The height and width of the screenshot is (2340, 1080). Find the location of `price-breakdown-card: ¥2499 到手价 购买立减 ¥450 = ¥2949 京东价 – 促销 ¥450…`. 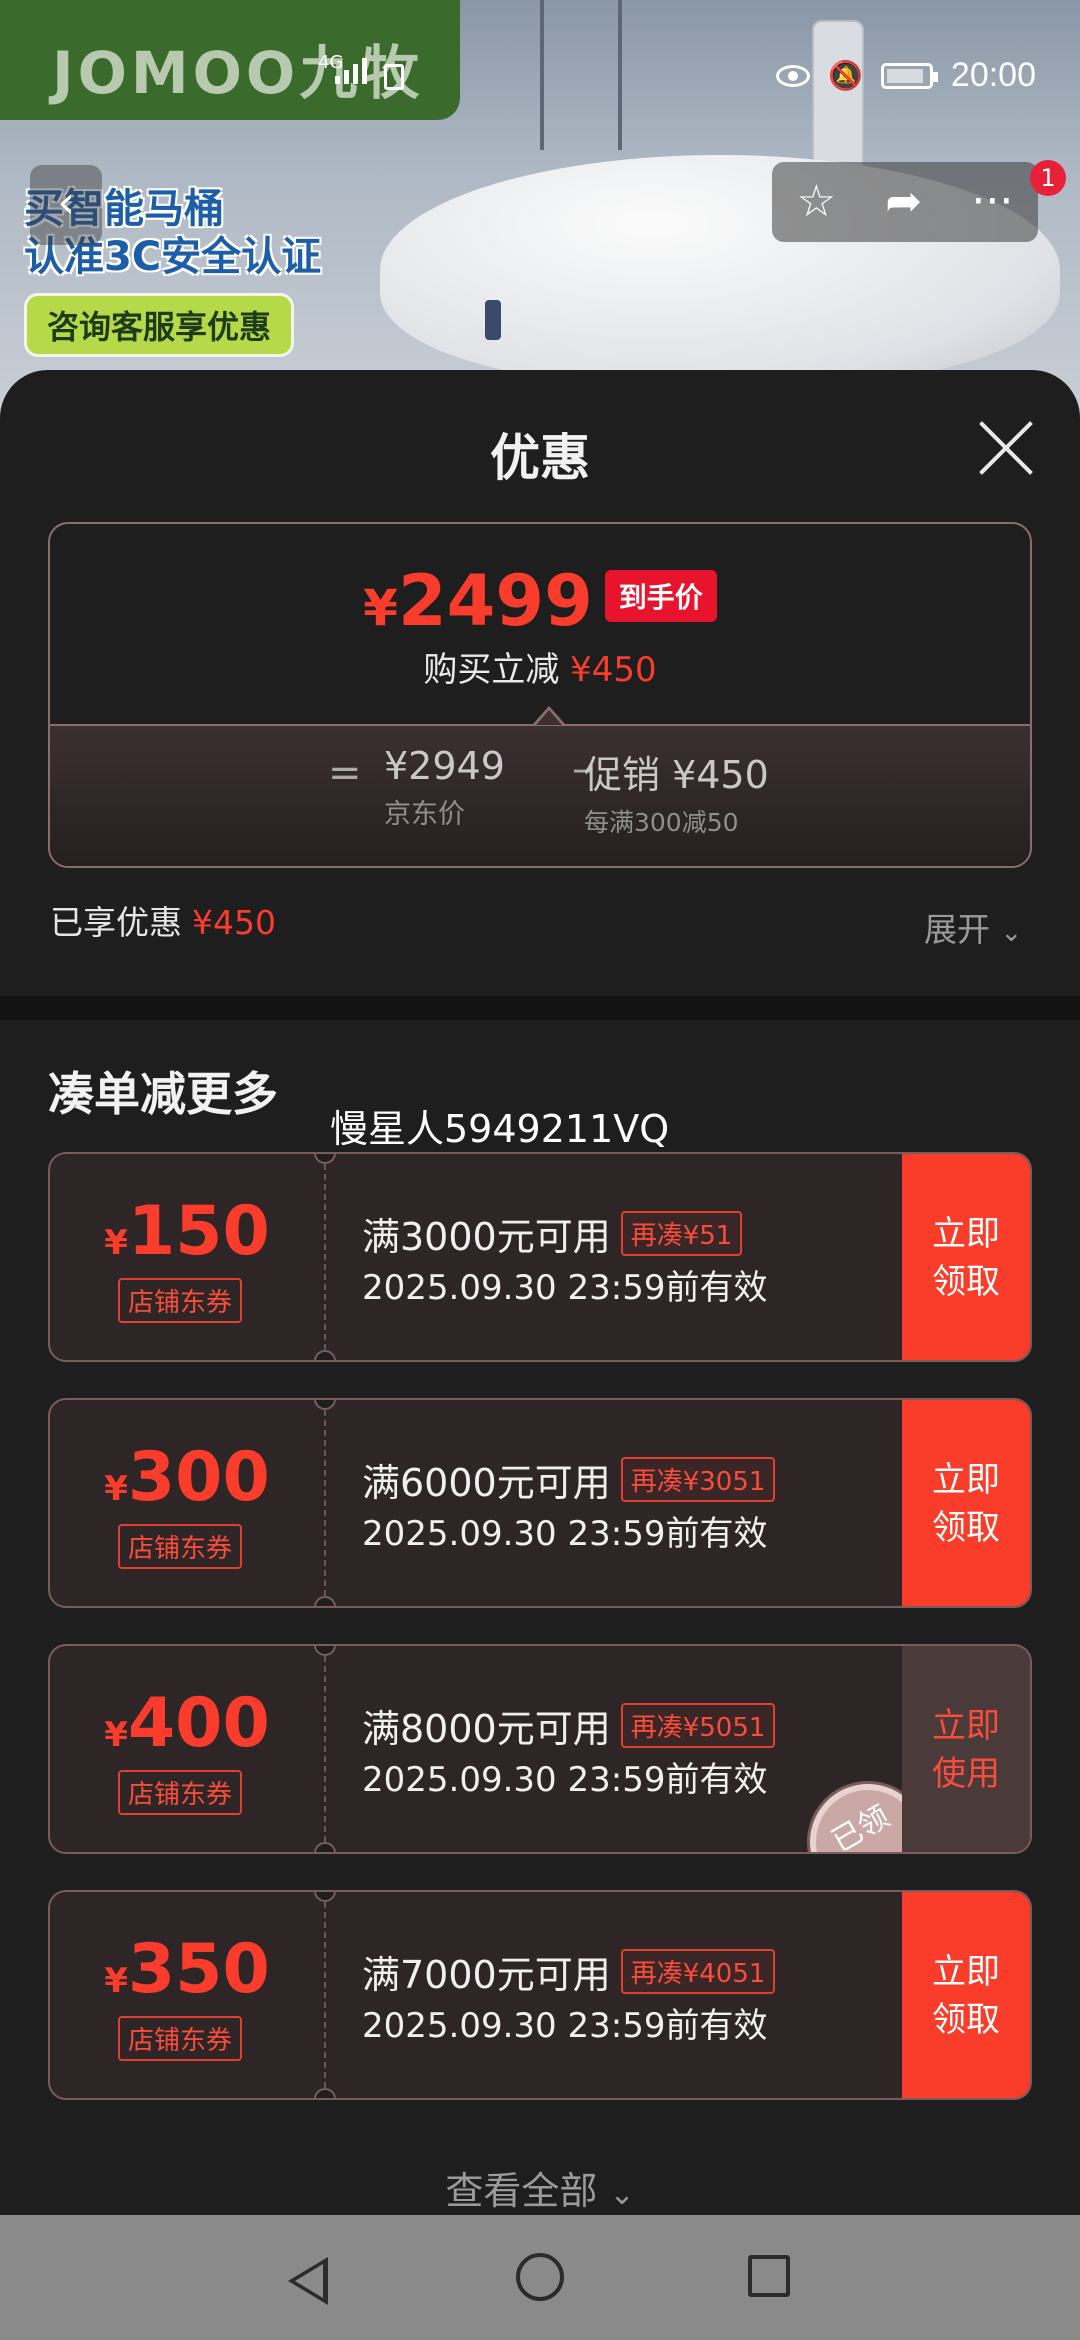

price-breakdown-card: ¥2499 到手价 购买立减 ¥450 = ¥2949 京东价 – 促销 ¥450… is located at coordinates (540, 695).